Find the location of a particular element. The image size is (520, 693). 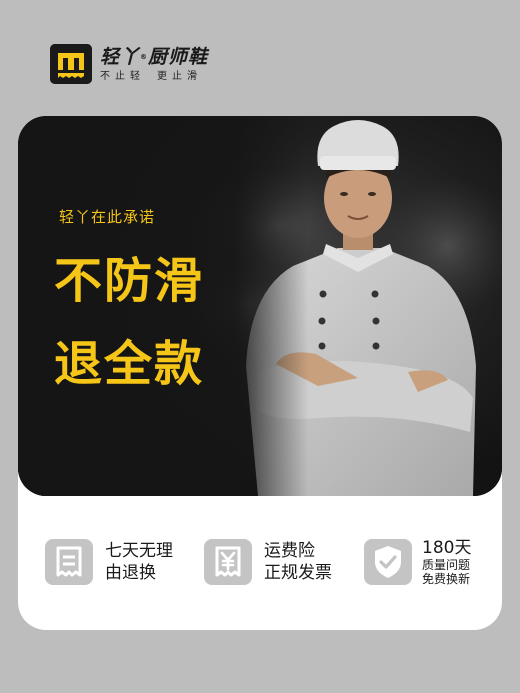

feature-line2: 由退换 is located at coordinates (130, 573).